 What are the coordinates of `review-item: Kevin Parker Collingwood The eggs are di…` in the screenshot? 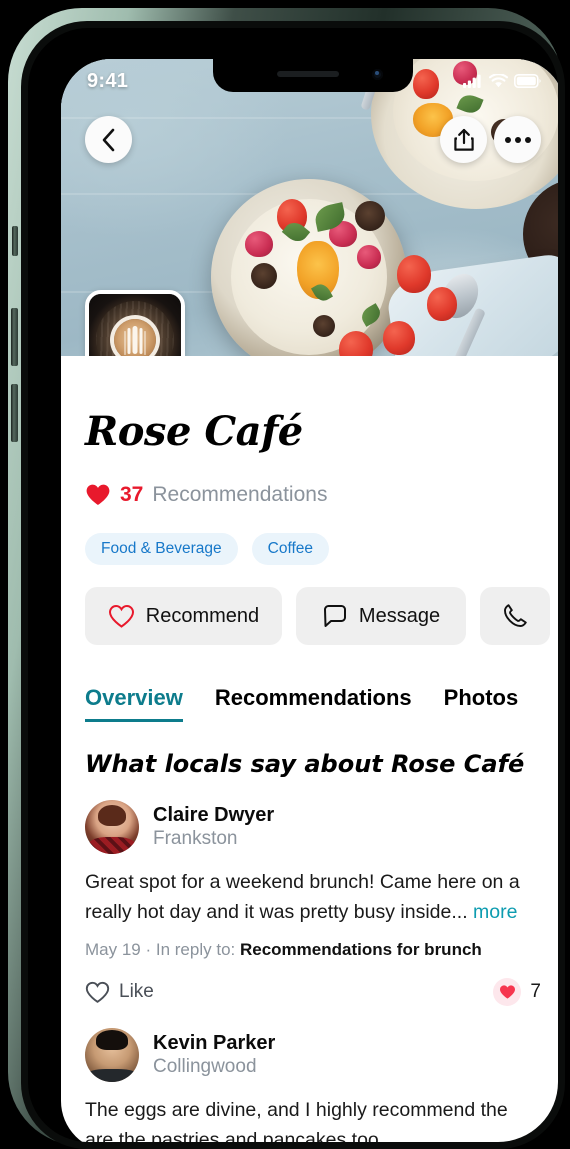 It's located at (309, 1085).